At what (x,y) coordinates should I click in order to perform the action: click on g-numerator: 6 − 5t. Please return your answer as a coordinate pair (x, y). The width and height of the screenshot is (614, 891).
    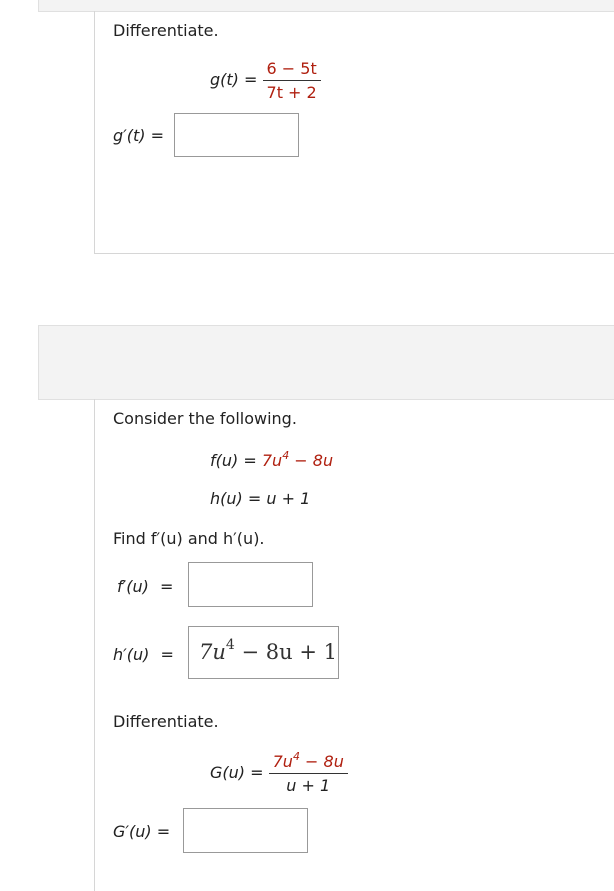
    Looking at the image, I should click on (291, 70).